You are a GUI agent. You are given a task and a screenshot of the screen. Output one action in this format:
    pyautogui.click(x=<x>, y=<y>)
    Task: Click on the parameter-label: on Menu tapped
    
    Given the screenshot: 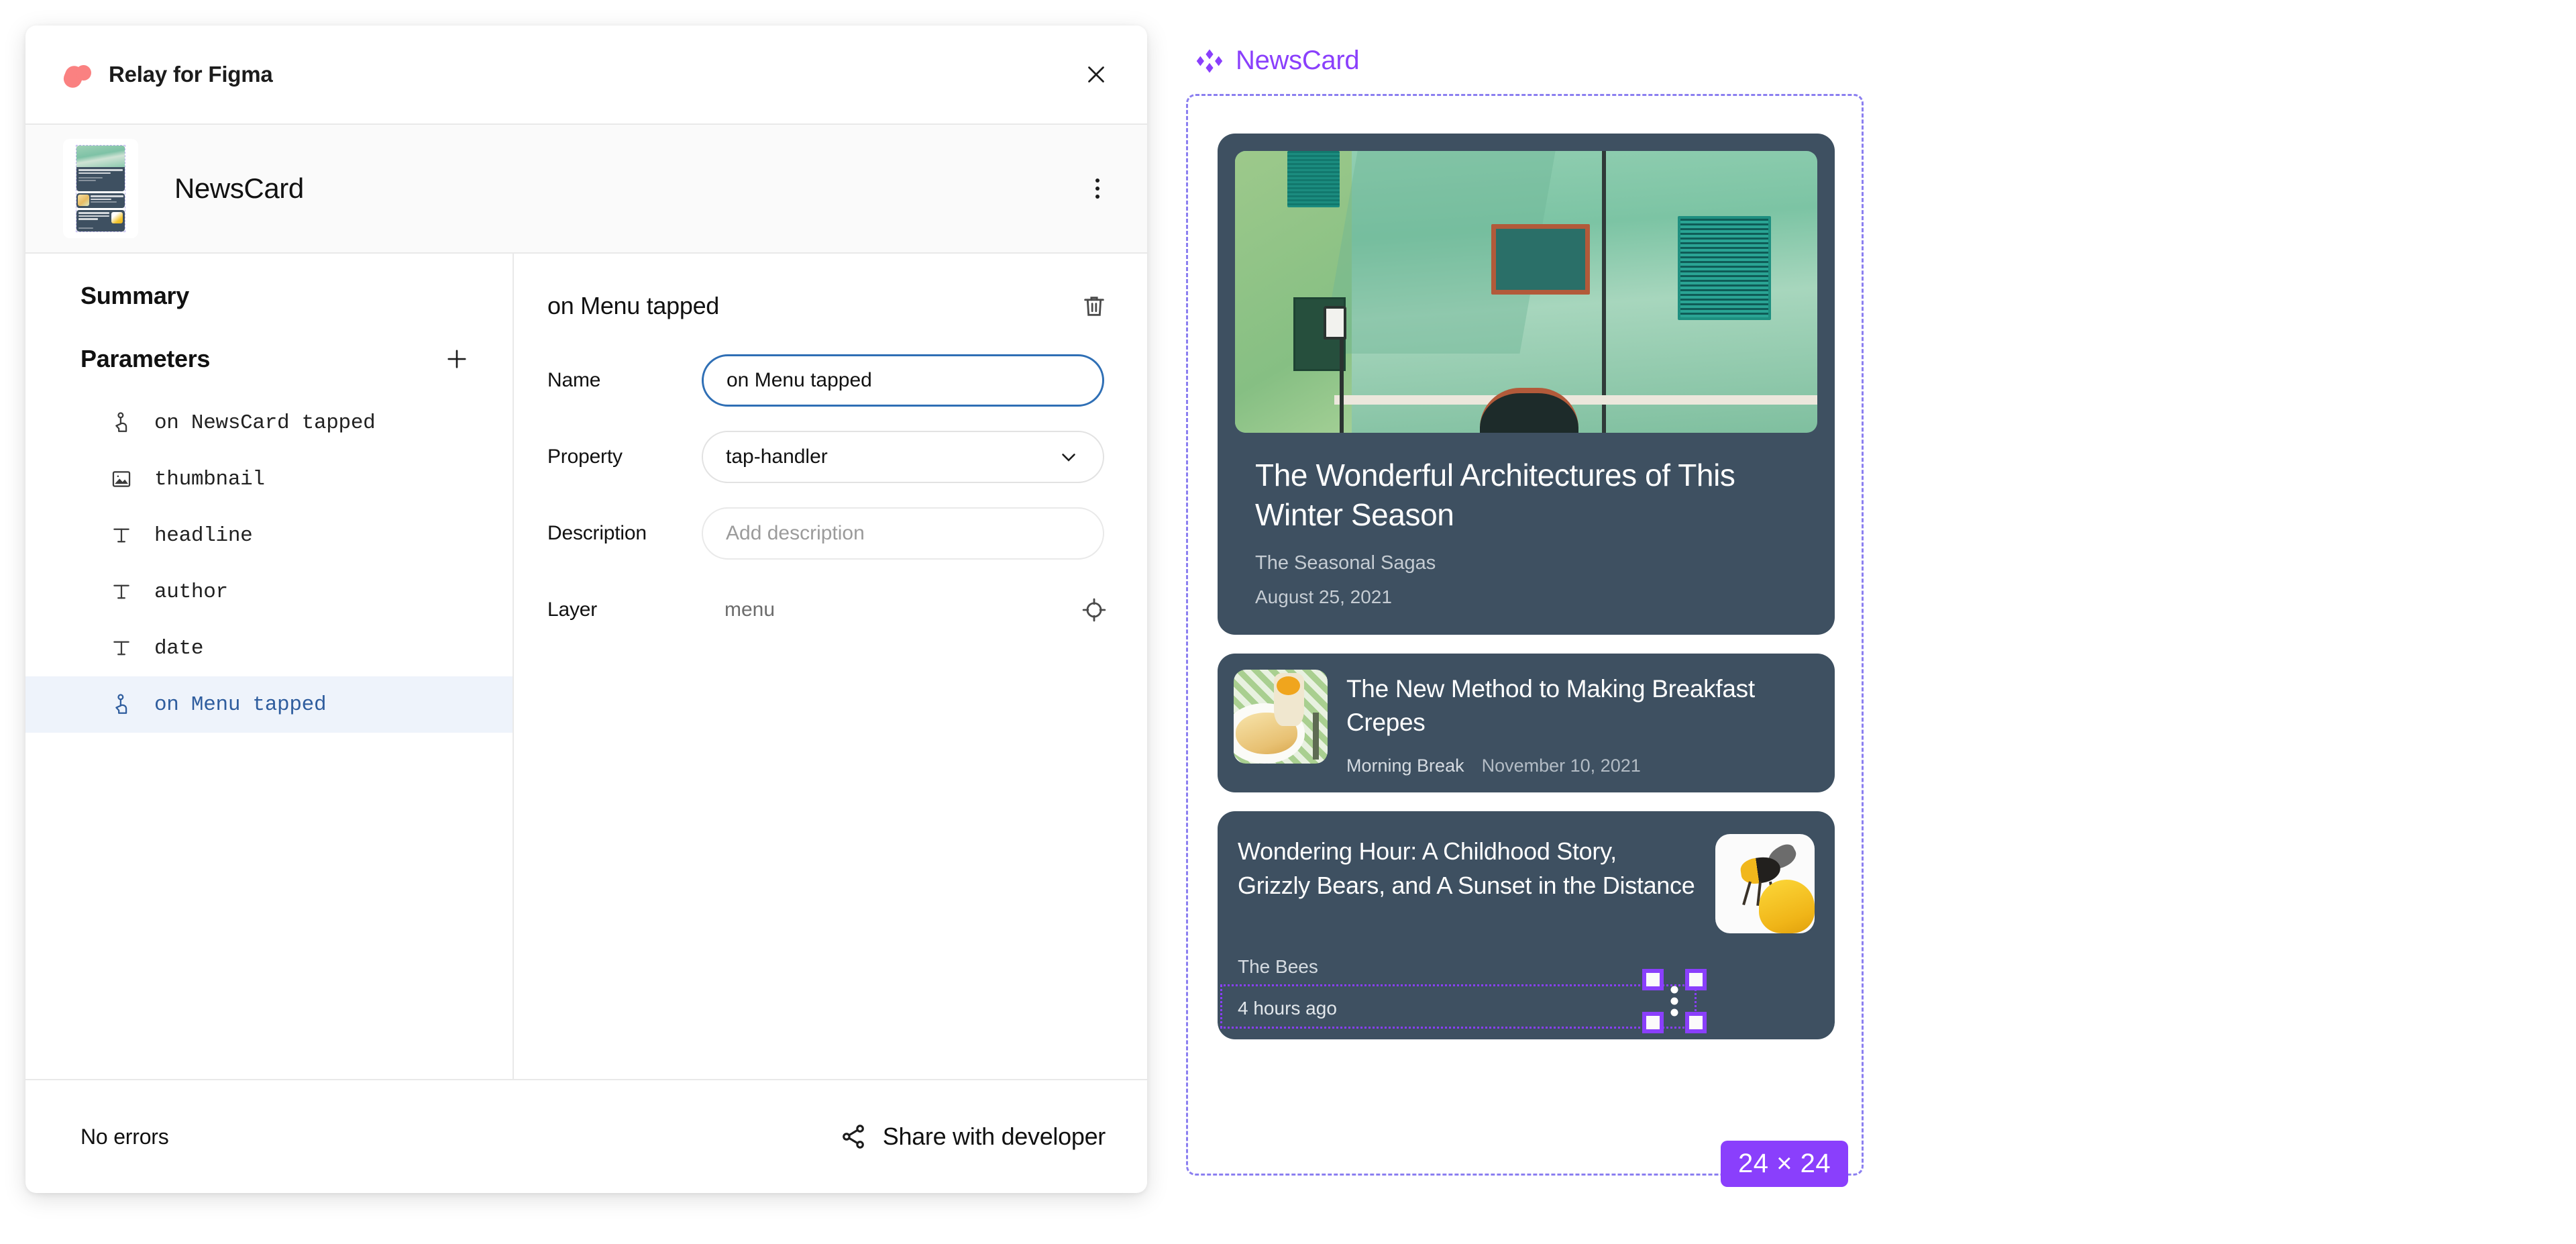 What is the action you would take?
    pyautogui.click(x=240, y=704)
    